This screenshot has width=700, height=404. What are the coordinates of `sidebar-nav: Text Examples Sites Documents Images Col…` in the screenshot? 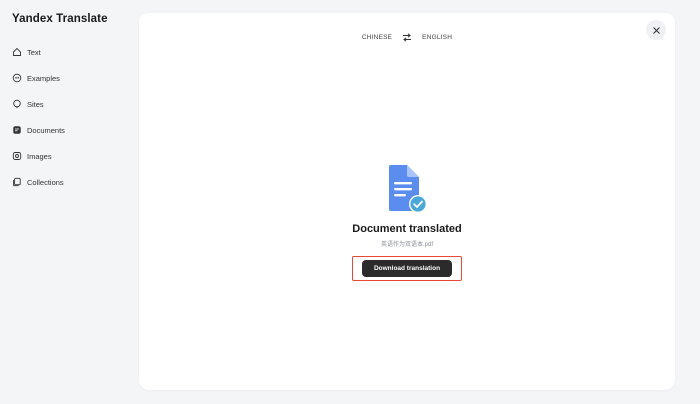 It's located at (38, 121).